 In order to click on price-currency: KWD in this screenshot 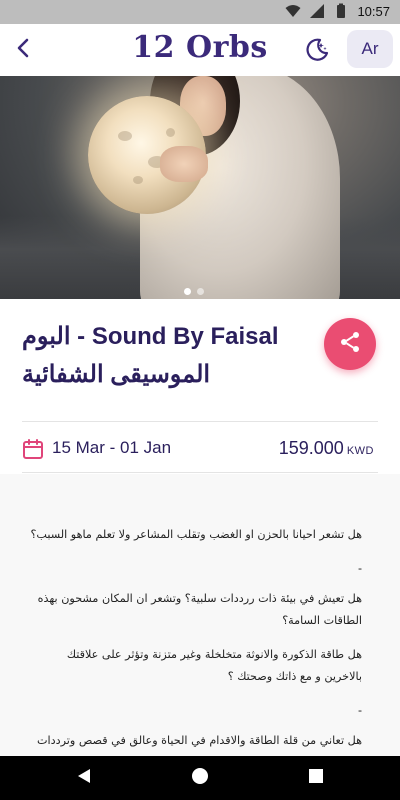, I will do `click(360, 451)`.